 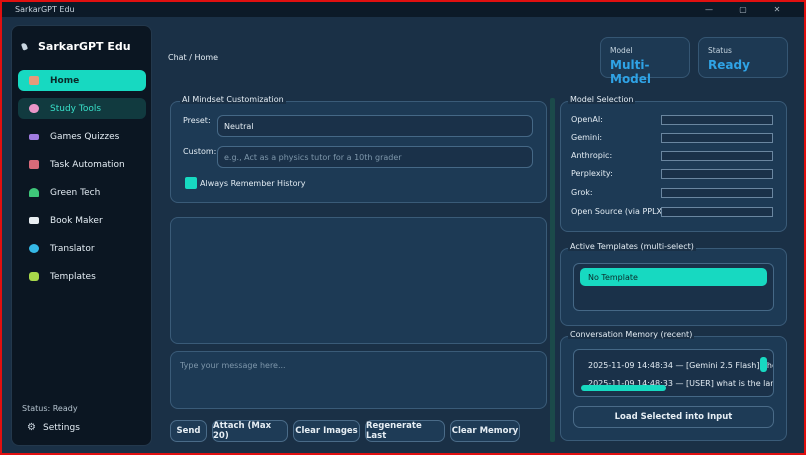 I want to click on status-card-value: Ready, so click(x=729, y=65).